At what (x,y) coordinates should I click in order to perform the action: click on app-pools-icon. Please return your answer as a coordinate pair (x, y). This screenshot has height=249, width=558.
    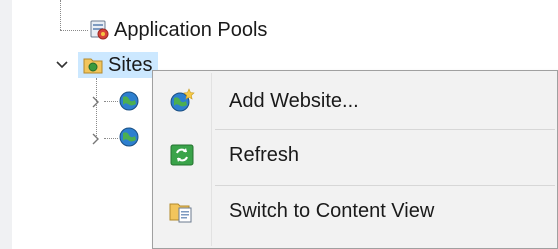
    Looking at the image, I should click on (99, 30).